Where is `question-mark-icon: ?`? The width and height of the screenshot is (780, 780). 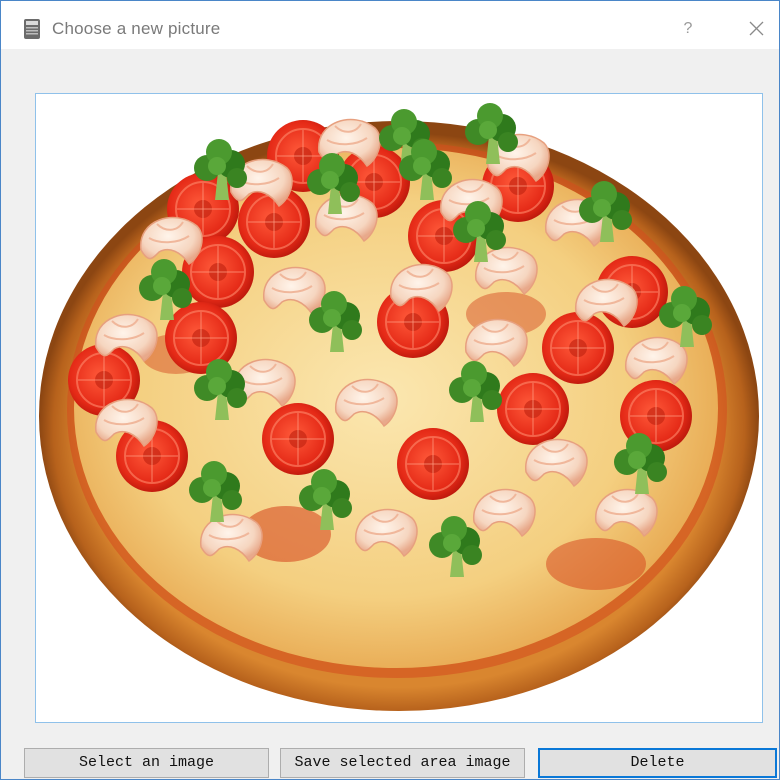
question-mark-icon: ? is located at coordinates (688, 28).